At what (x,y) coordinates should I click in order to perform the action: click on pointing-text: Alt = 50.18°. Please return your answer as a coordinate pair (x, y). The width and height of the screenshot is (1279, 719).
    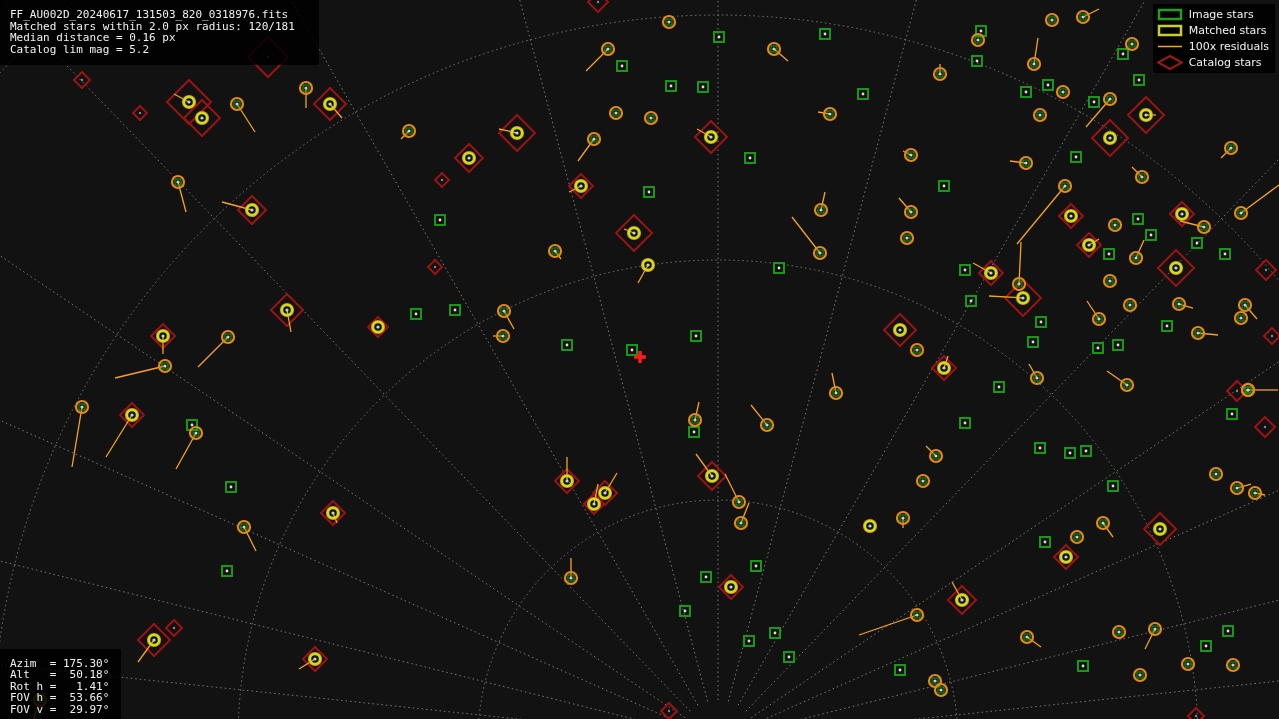
    Looking at the image, I should click on (60, 675).